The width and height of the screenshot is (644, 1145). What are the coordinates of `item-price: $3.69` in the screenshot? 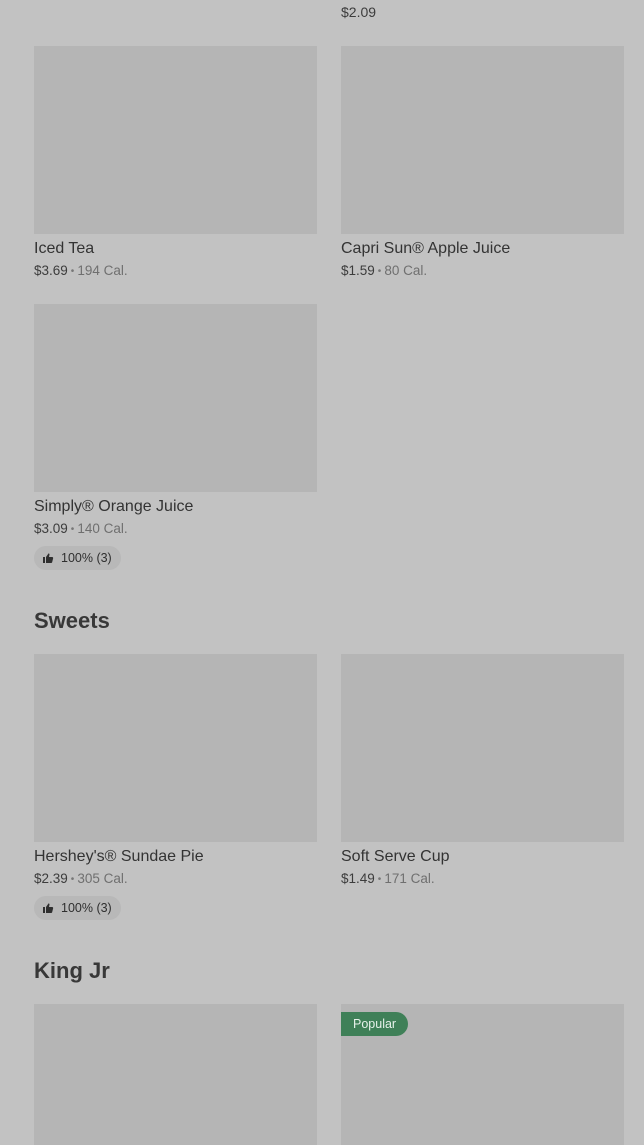 It's located at (51, 270).